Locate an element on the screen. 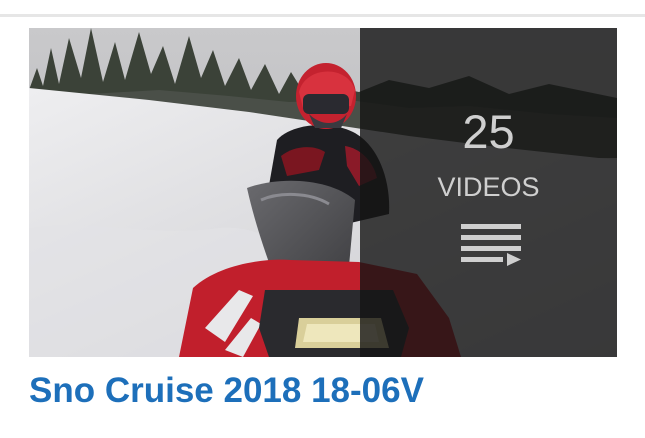 Image resolution: width=645 pixels, height=438 pixels. playlist-title-link: Sno Cruise 2018 18-06V is located at coordinates (226, 391).